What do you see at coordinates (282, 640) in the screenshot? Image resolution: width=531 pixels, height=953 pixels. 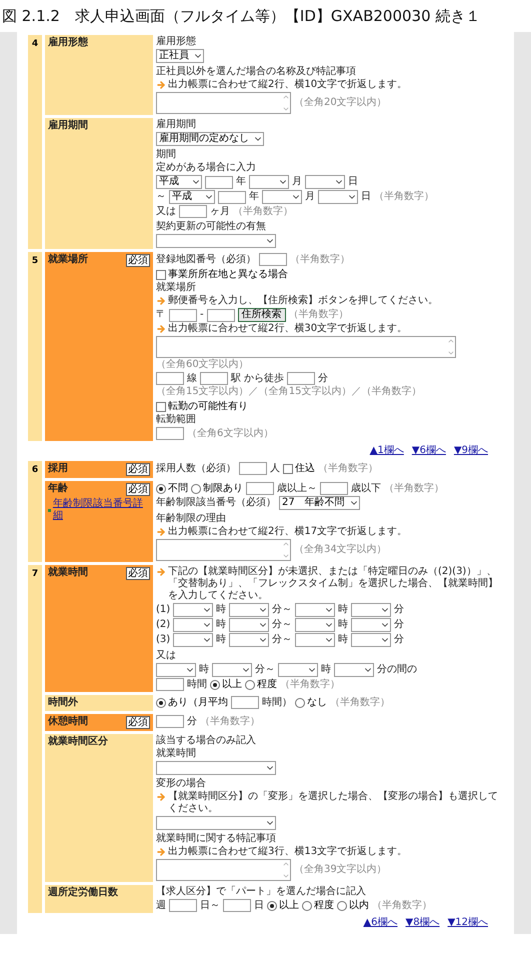 I see `field-label: 分～` at bounding box center [282, 640].